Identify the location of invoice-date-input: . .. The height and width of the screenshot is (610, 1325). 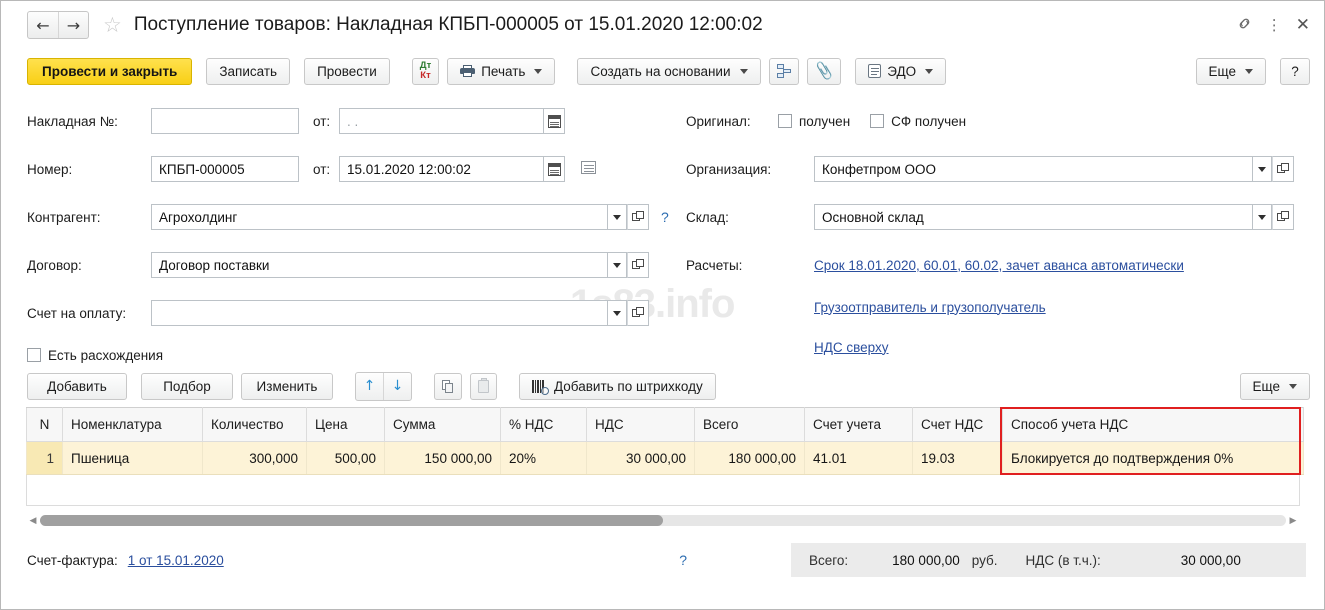
(441, 121).